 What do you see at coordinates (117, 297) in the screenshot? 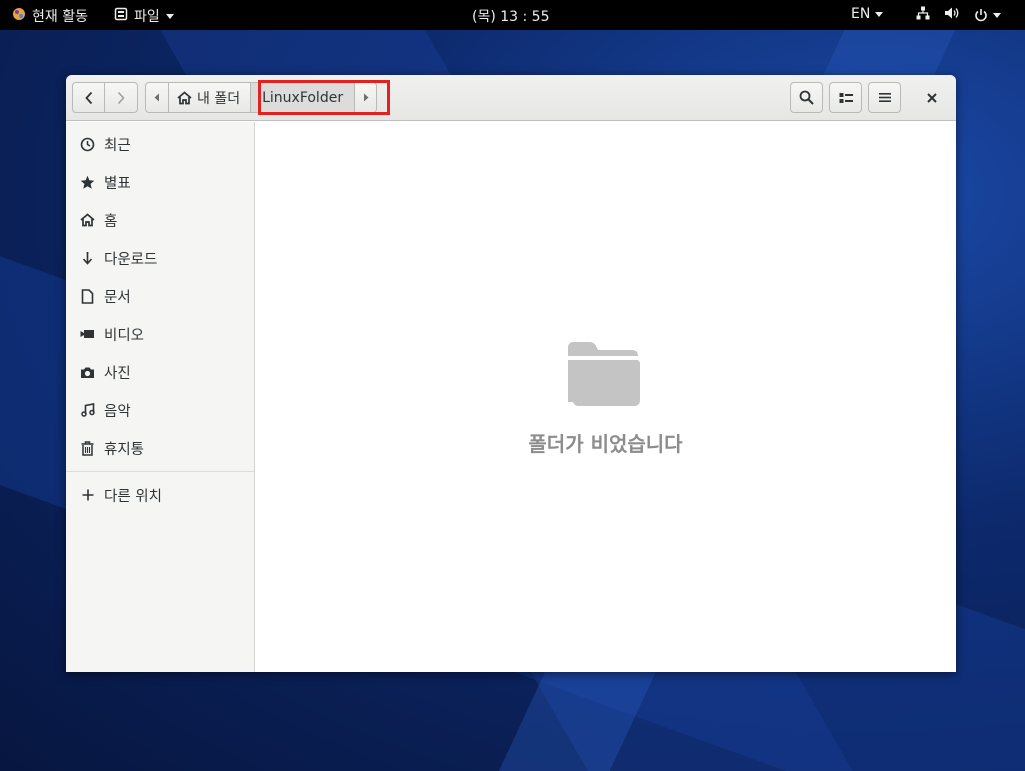
I see `sidebar-item-label: 문서` at bounding box center [117, 297].